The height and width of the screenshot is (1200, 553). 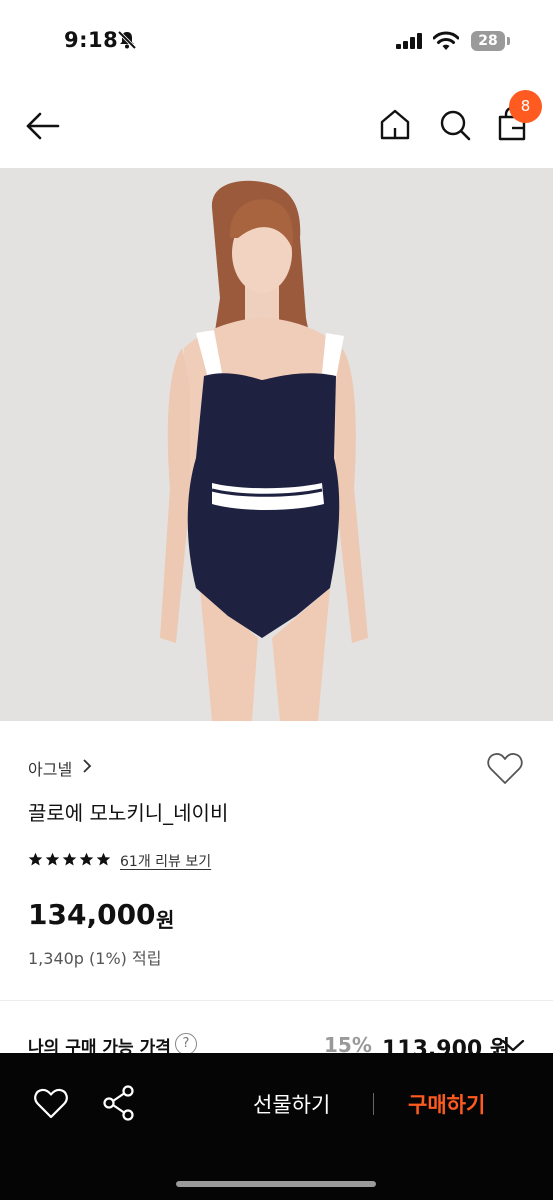 What do you see at coordinates (446, 40) in the screenshot?
I see `wifi-icon` at bounding box center [446, 40].